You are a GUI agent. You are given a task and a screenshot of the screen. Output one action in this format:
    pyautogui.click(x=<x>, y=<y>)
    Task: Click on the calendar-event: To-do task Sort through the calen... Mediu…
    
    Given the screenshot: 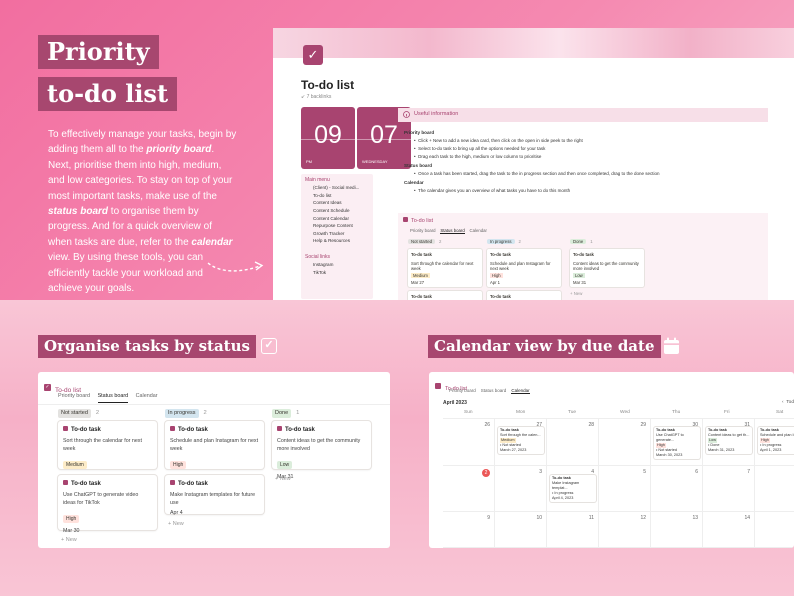 What is the action you would take?
    pyautogui.click(x=521, y=440)
    